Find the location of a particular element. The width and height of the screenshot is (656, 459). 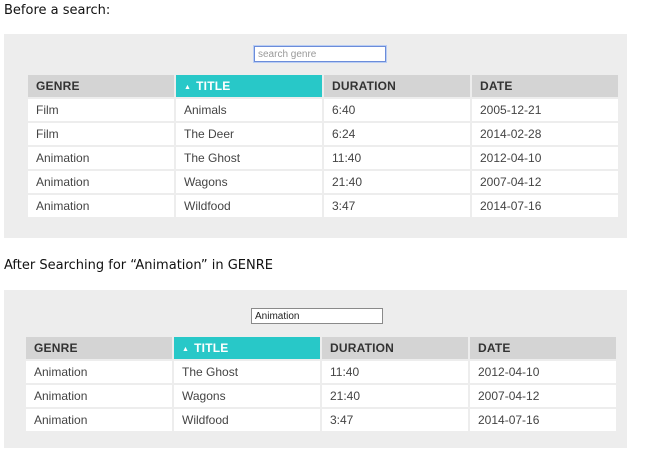

table-row: Film Animals 6:40 2005-12-21 is located at coordinates (323, 110).